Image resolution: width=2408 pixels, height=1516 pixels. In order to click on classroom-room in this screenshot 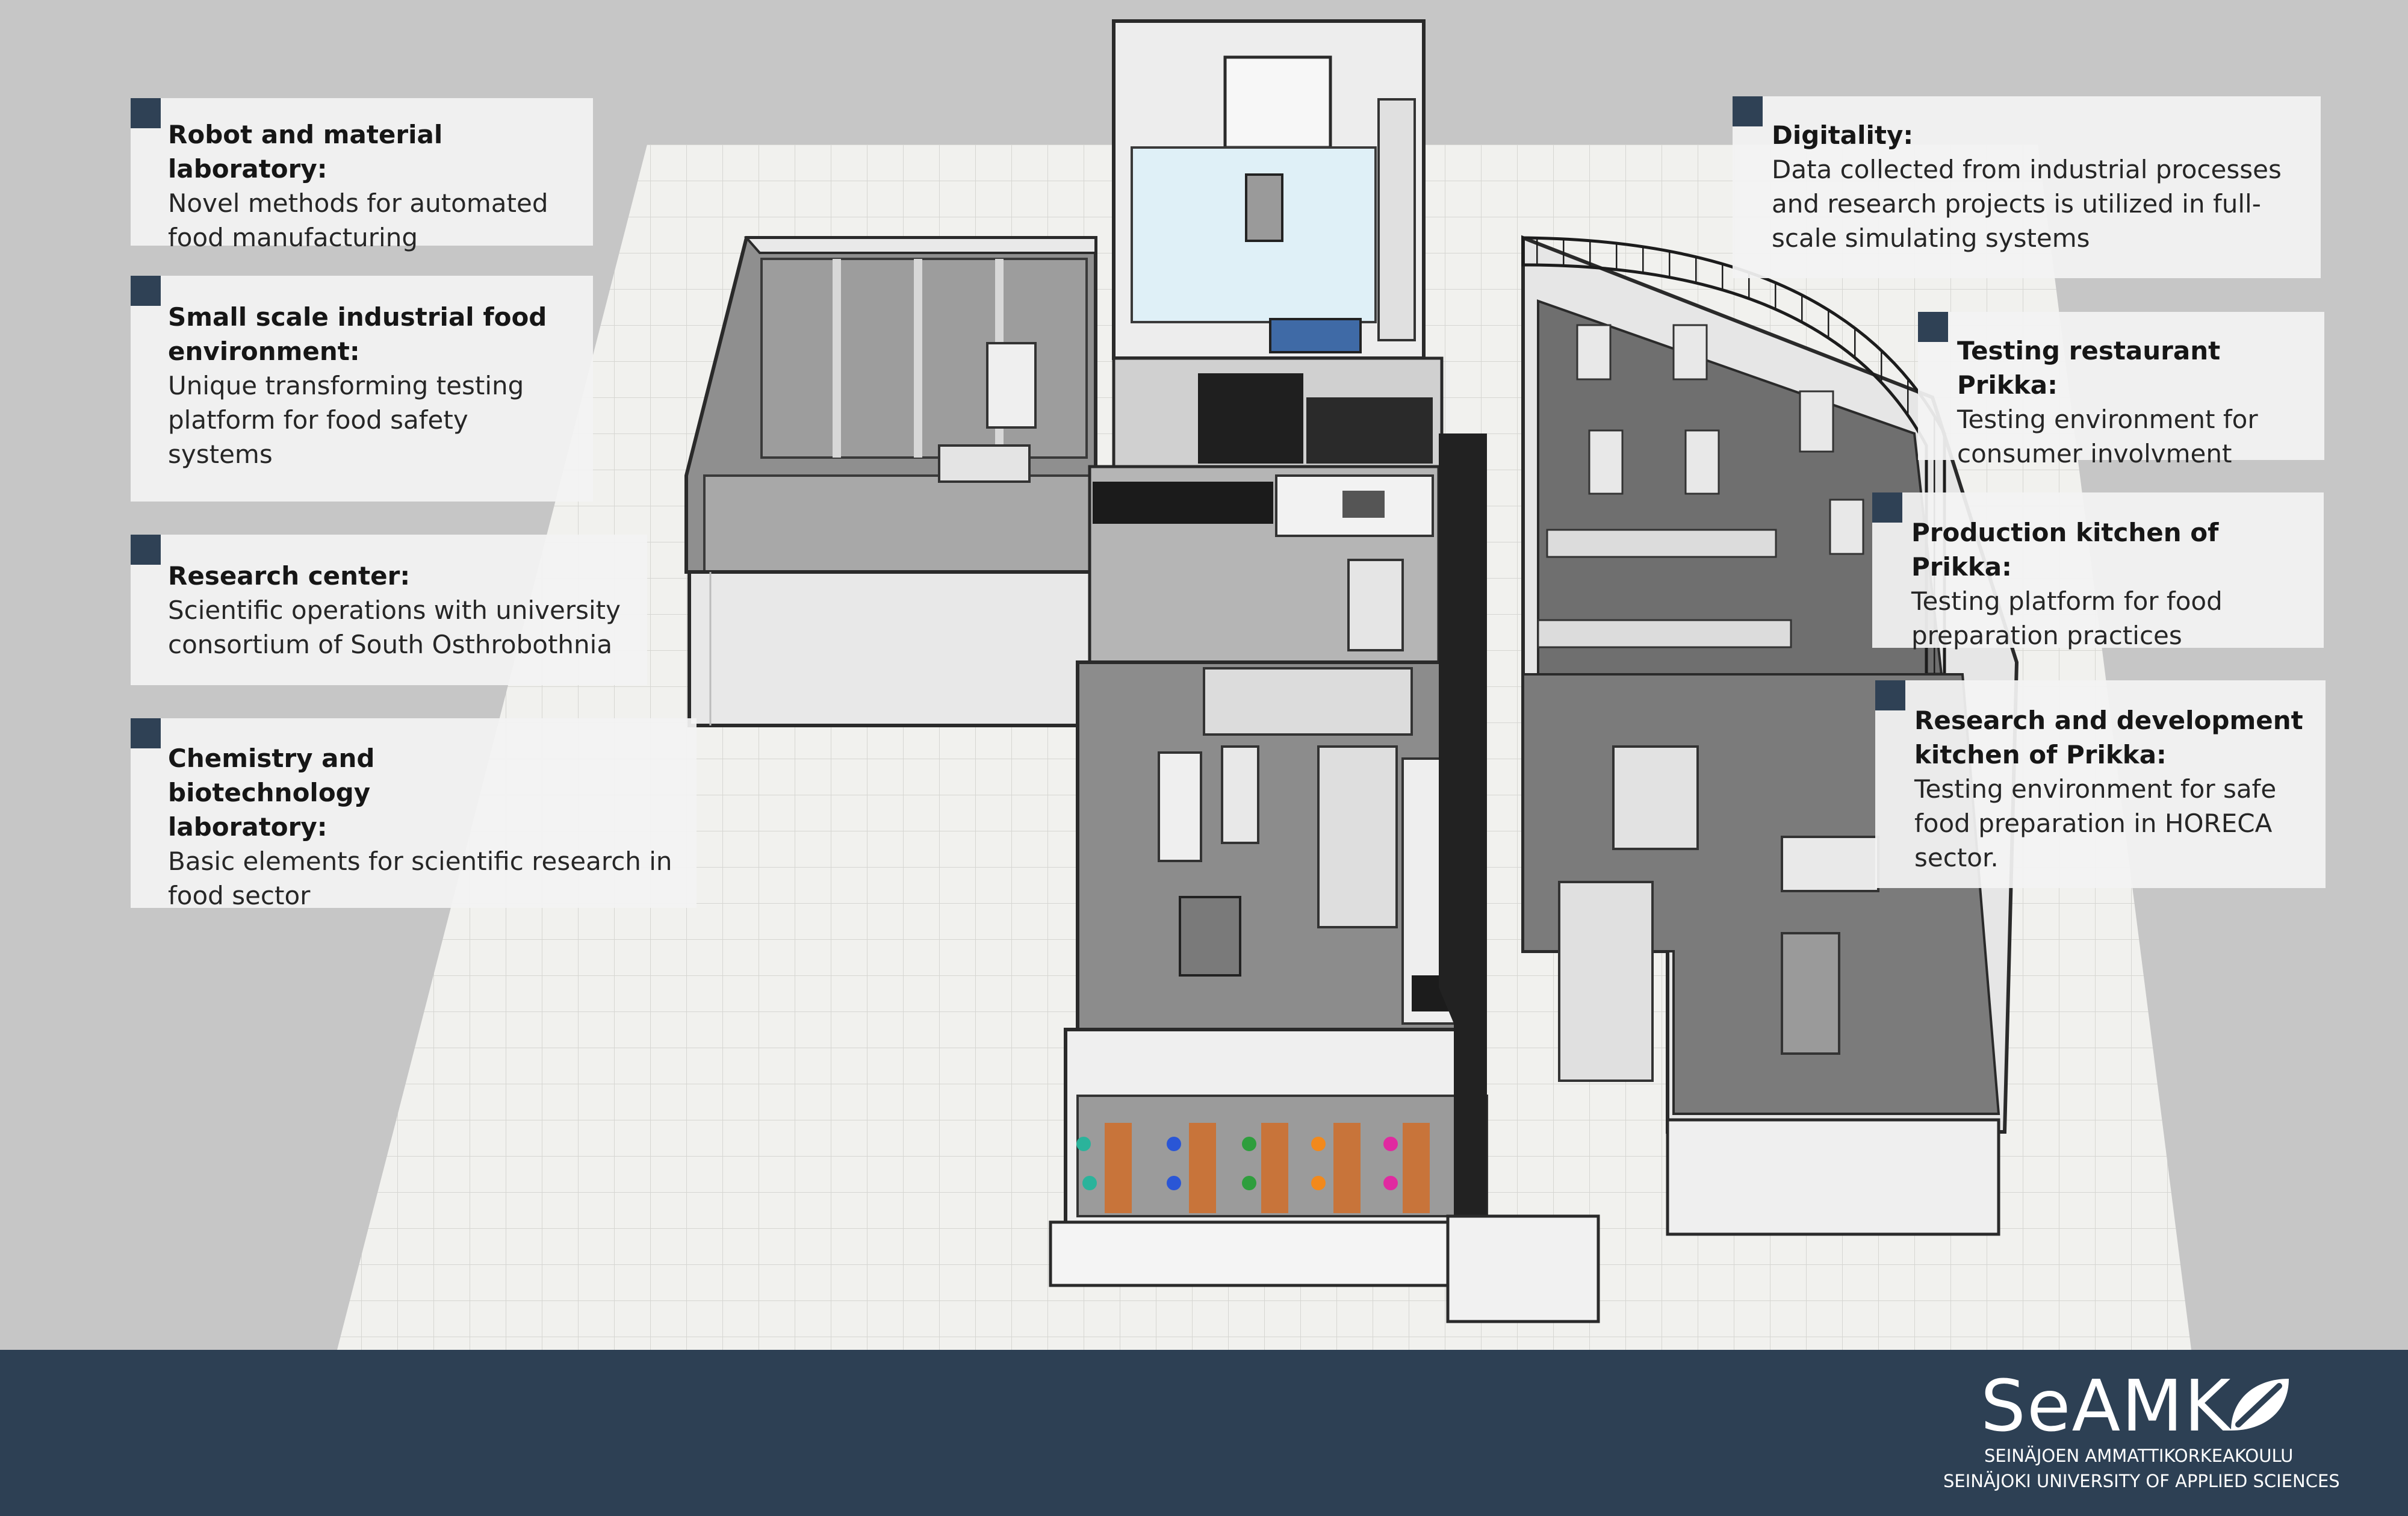, I will do `click(1275, 1157)`.